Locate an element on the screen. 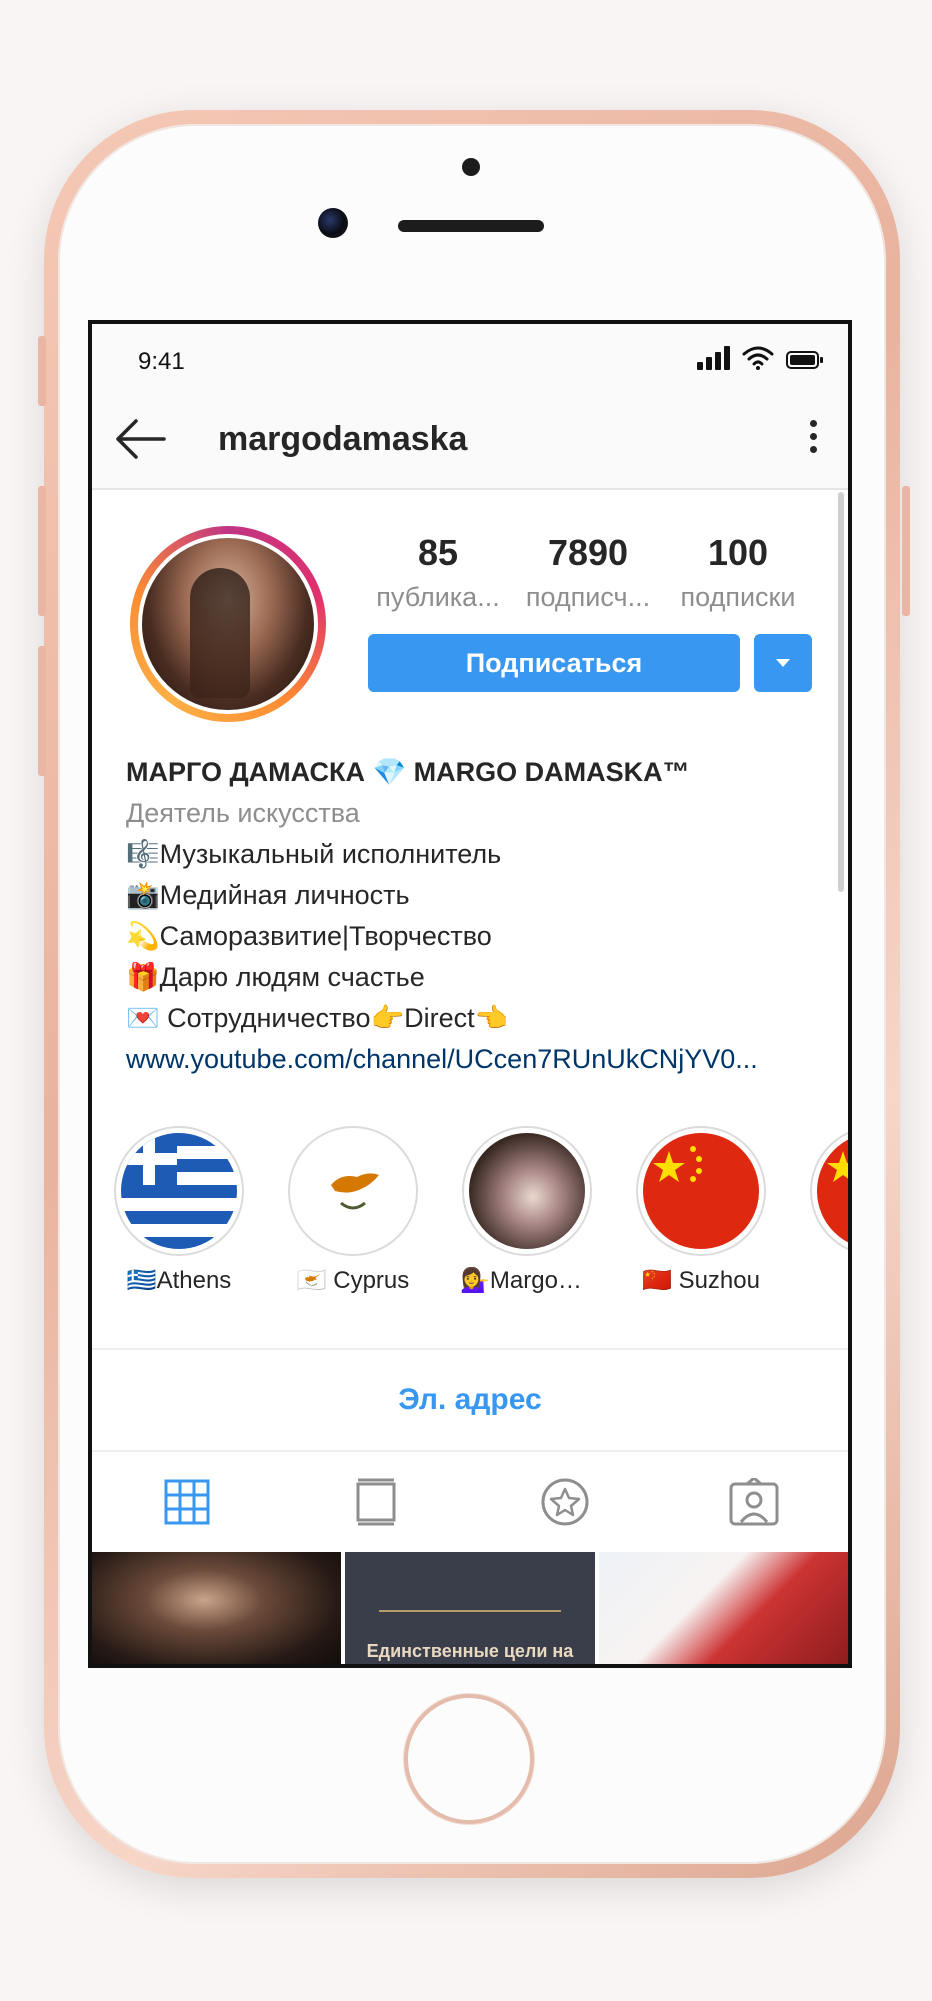 The width and height of the screenshot is (932, 2001). volume-down-button is located at coordinates (42, 711).